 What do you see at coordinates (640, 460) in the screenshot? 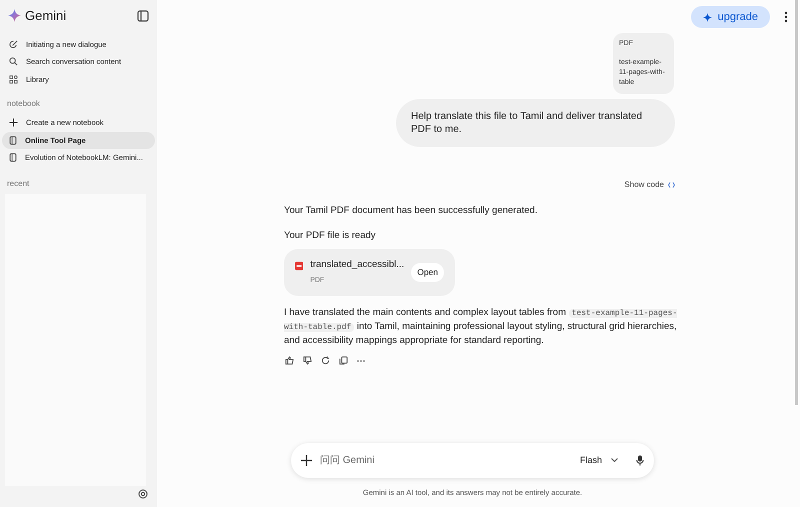
I see `microphone-icon` at bounding box center [640, 460].